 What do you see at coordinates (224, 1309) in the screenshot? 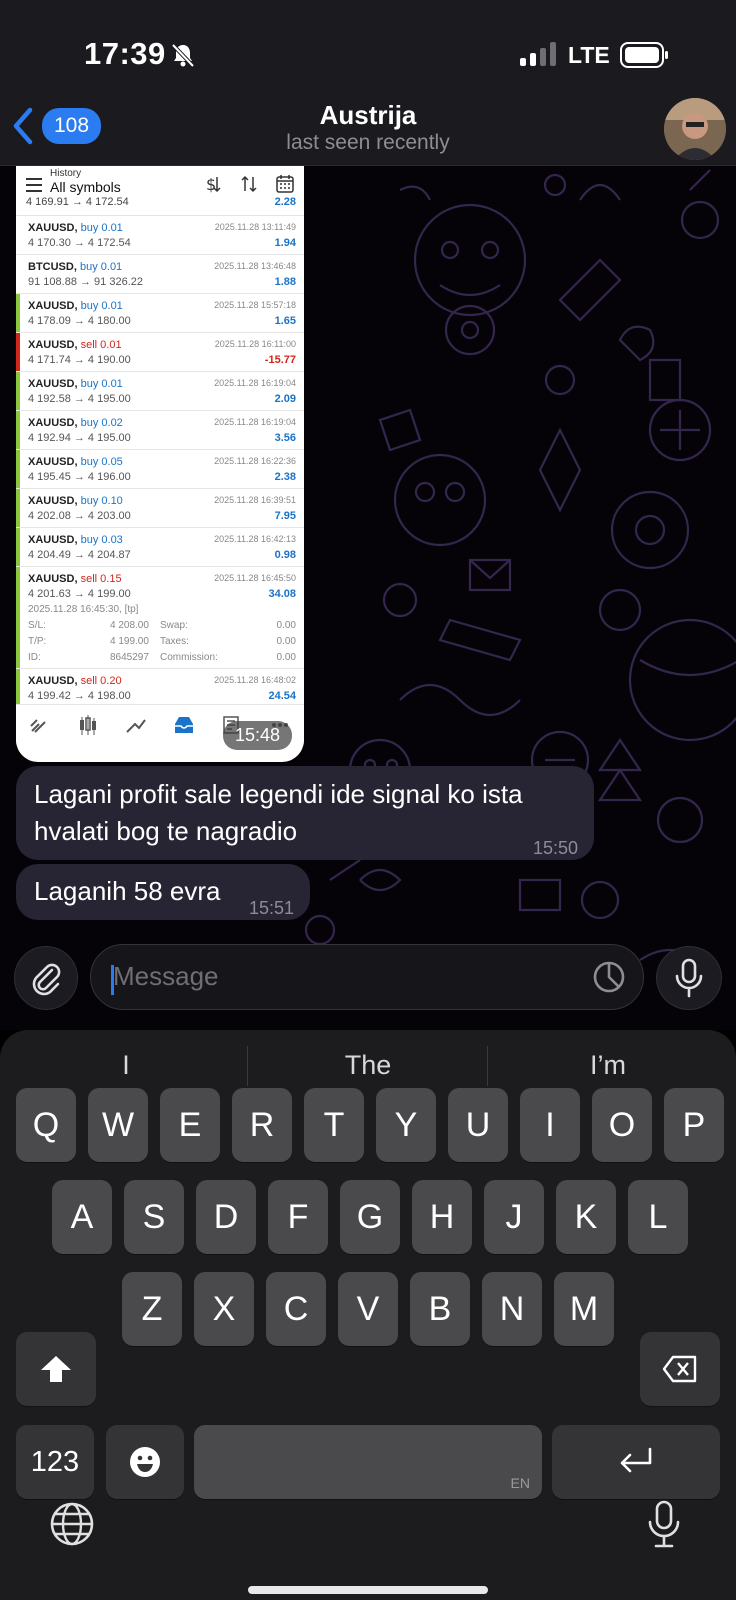
I see `key-x: X` at bounding box center [224, 1309].